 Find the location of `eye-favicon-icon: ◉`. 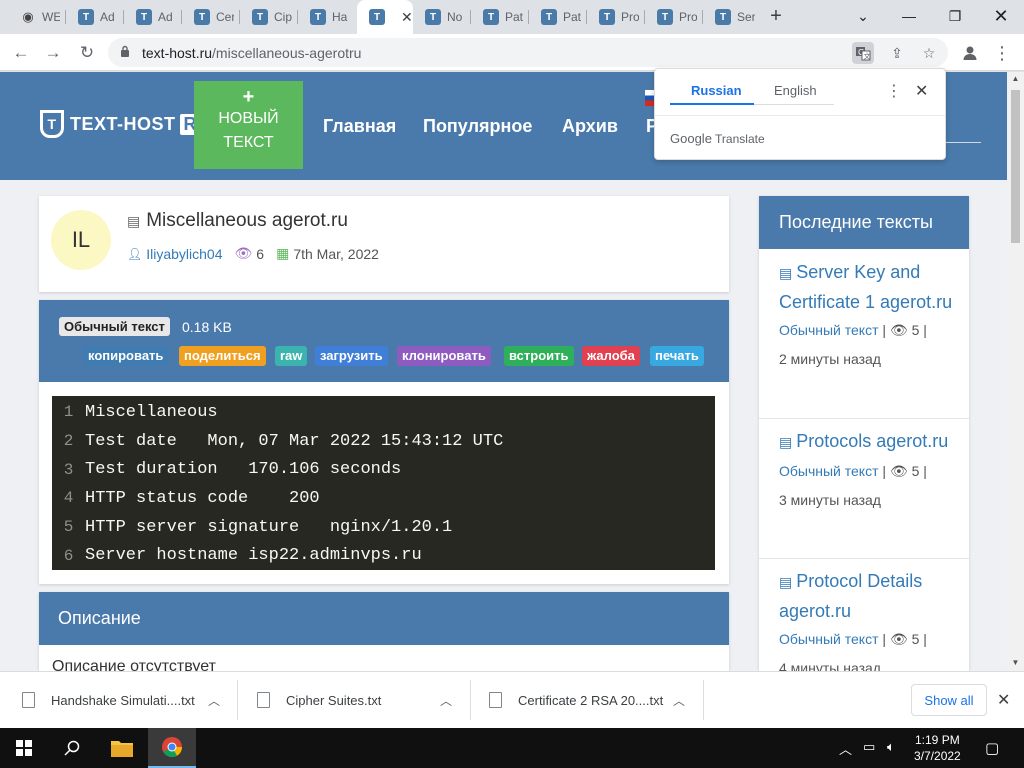

eye-favicon-icon: ◉ is located at coordinates (28, 16).